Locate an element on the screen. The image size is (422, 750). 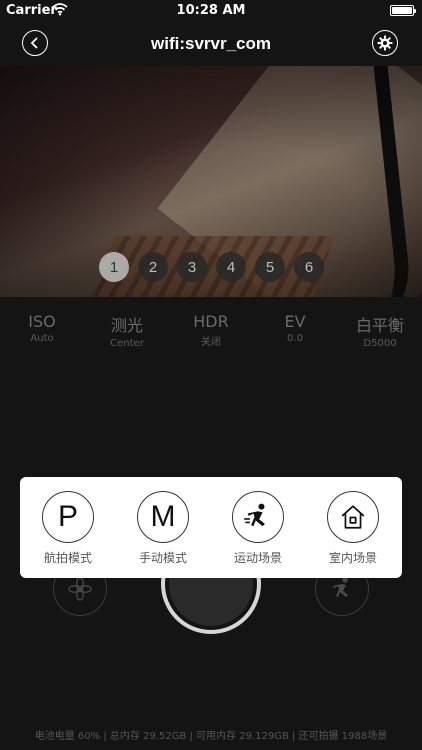
page-button-6: 6 is located at coordinates (309, 267).